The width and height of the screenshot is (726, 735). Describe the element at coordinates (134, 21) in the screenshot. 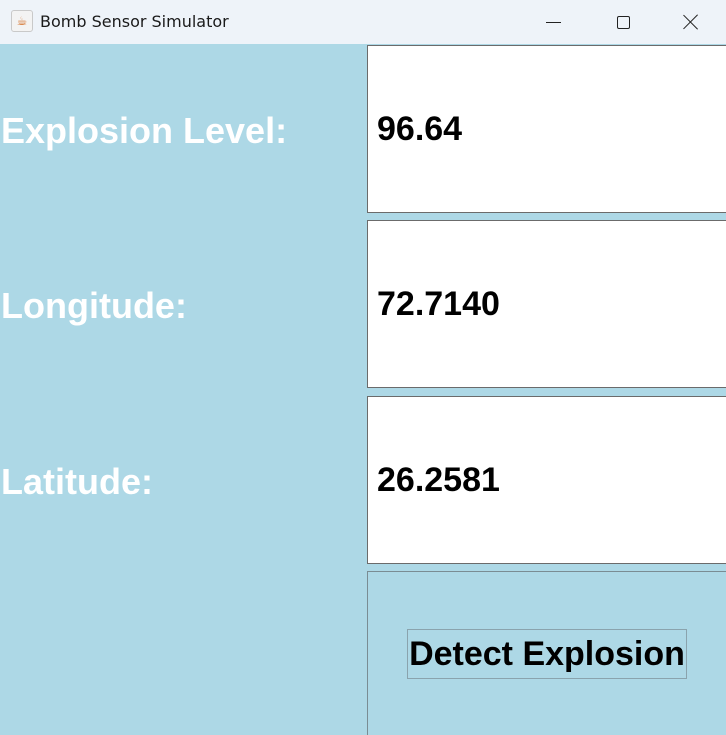

I see `window-title: Bomb Sensor Simulator` at that location.